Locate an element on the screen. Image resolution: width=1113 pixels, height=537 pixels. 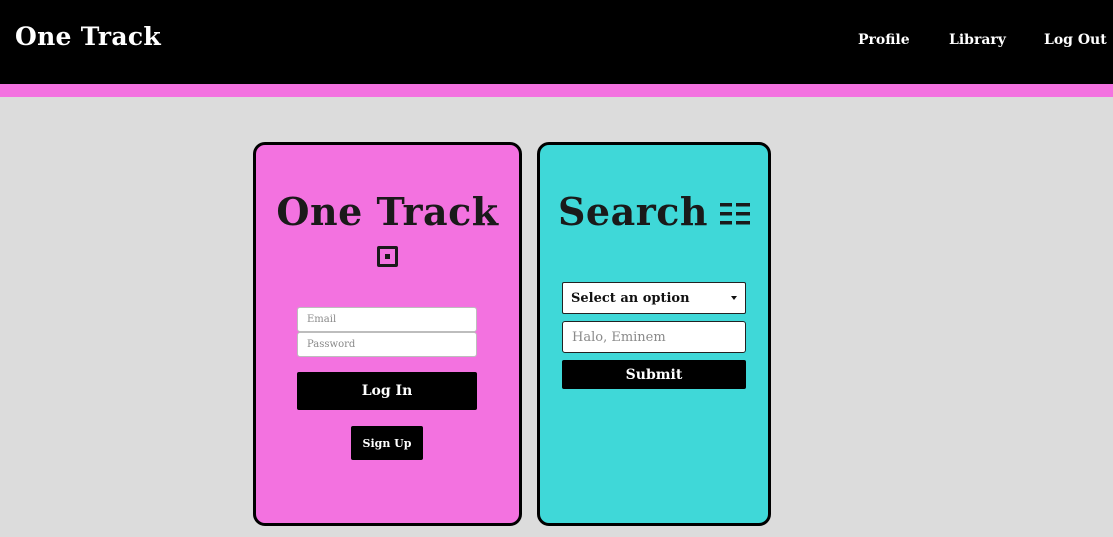
password-input is located at coordinates (387, 344).